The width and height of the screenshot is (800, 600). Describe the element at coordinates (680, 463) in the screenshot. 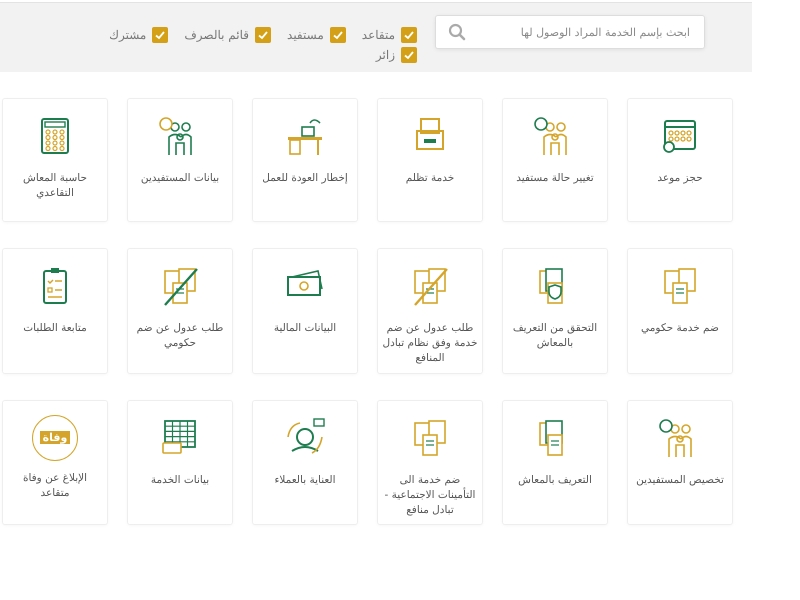

I see `service-card: تخصيص المستفيدين` at that location.